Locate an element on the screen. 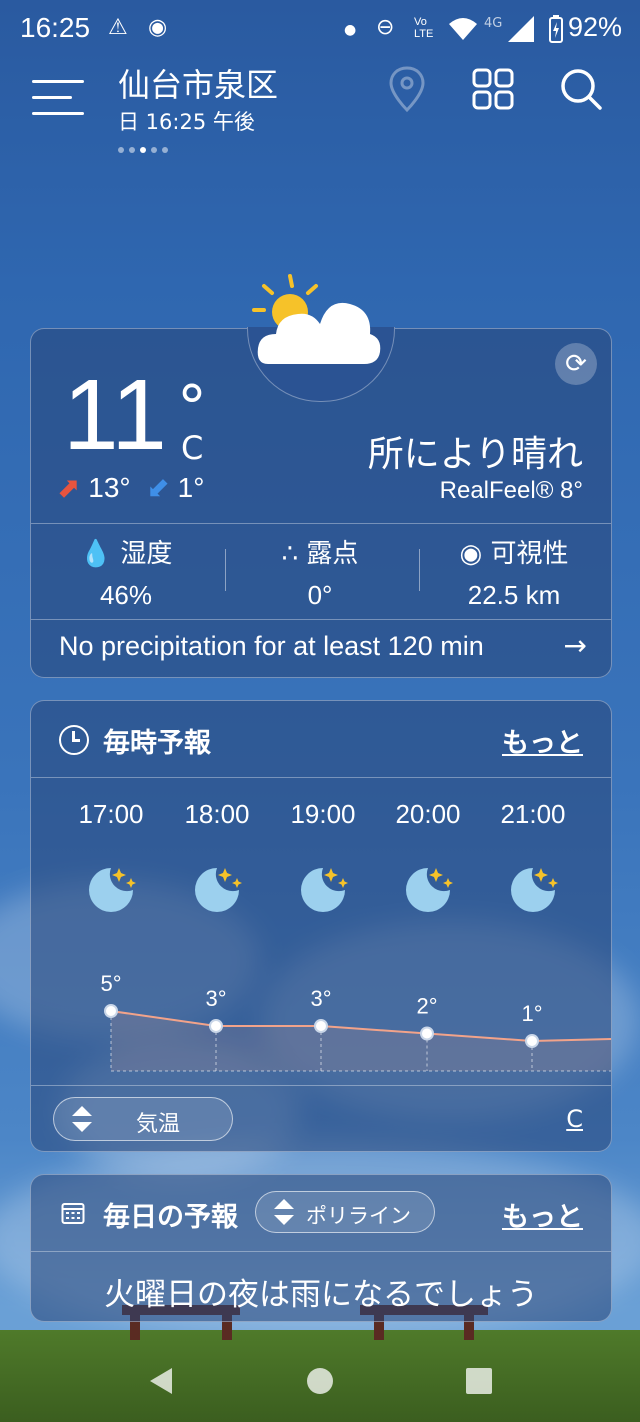 The height and width of the screenshot is (1422, 640). location-datetime: 日 16:25 午後 is located at coordinates (186, 122).